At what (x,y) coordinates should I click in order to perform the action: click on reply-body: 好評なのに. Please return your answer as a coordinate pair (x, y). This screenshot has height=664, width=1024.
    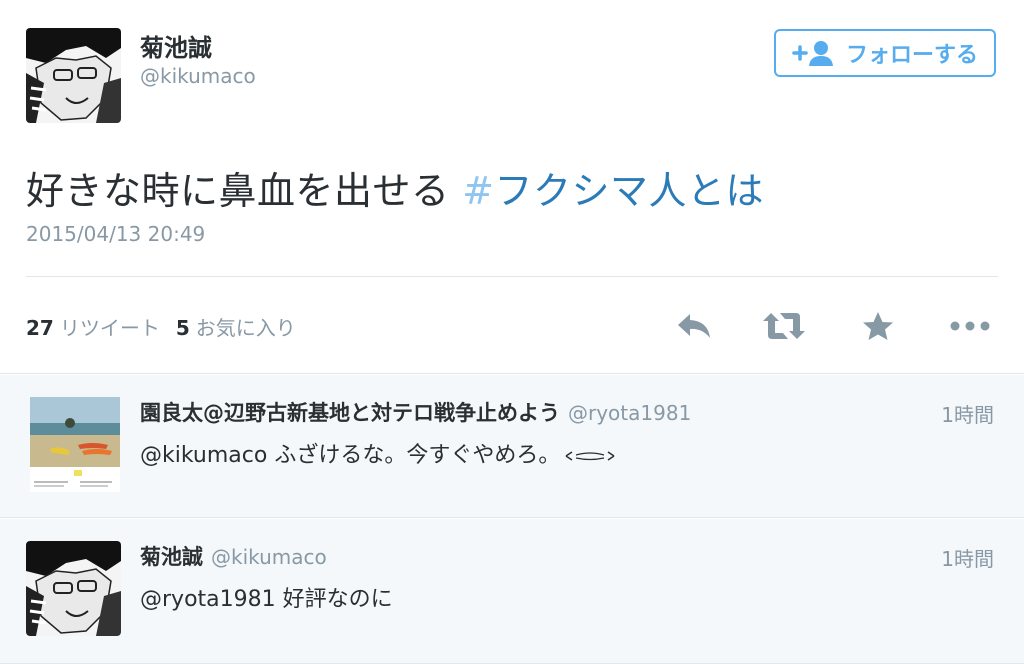
    Looking at the image, I should click on (334, 599).